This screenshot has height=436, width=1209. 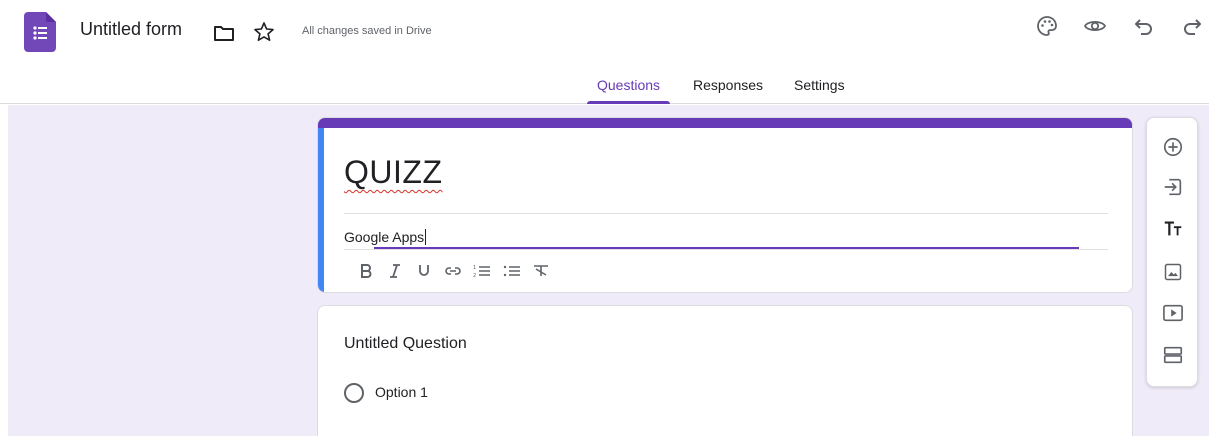 I want to click on bulleted-list-icon, so click(x=512, y=271).